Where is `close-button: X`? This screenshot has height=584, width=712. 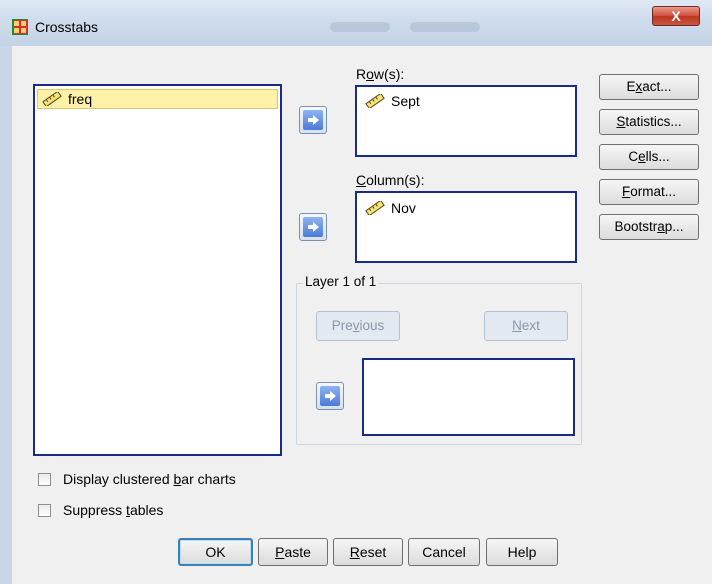 close-button: X is located at coordinates (676, 16).